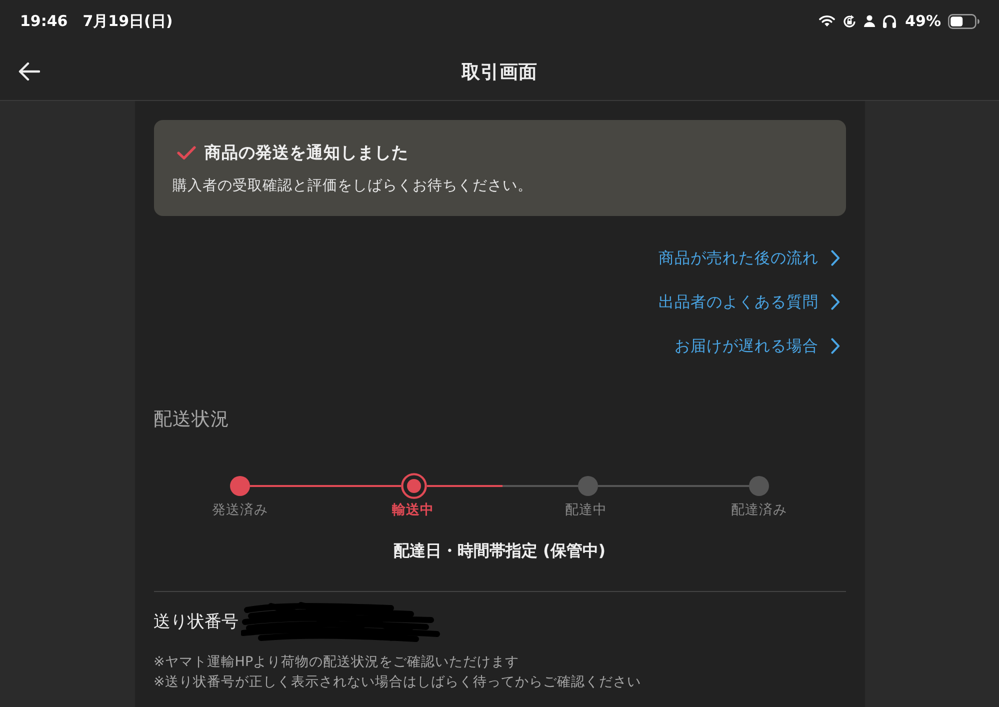 This screenshot has height=707, width=999. Describe the element at coordinates (890, 21) in the screenshot. I see `headphones-icon` at that location.